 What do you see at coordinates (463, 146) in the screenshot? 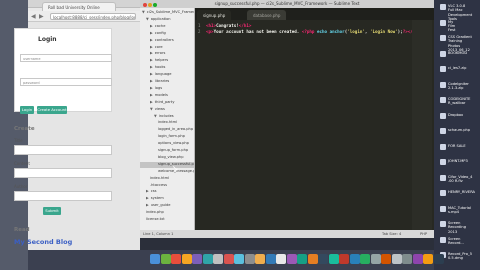
I see `desktop-file-label: FOR SALE` at bounding box center [463, 146].